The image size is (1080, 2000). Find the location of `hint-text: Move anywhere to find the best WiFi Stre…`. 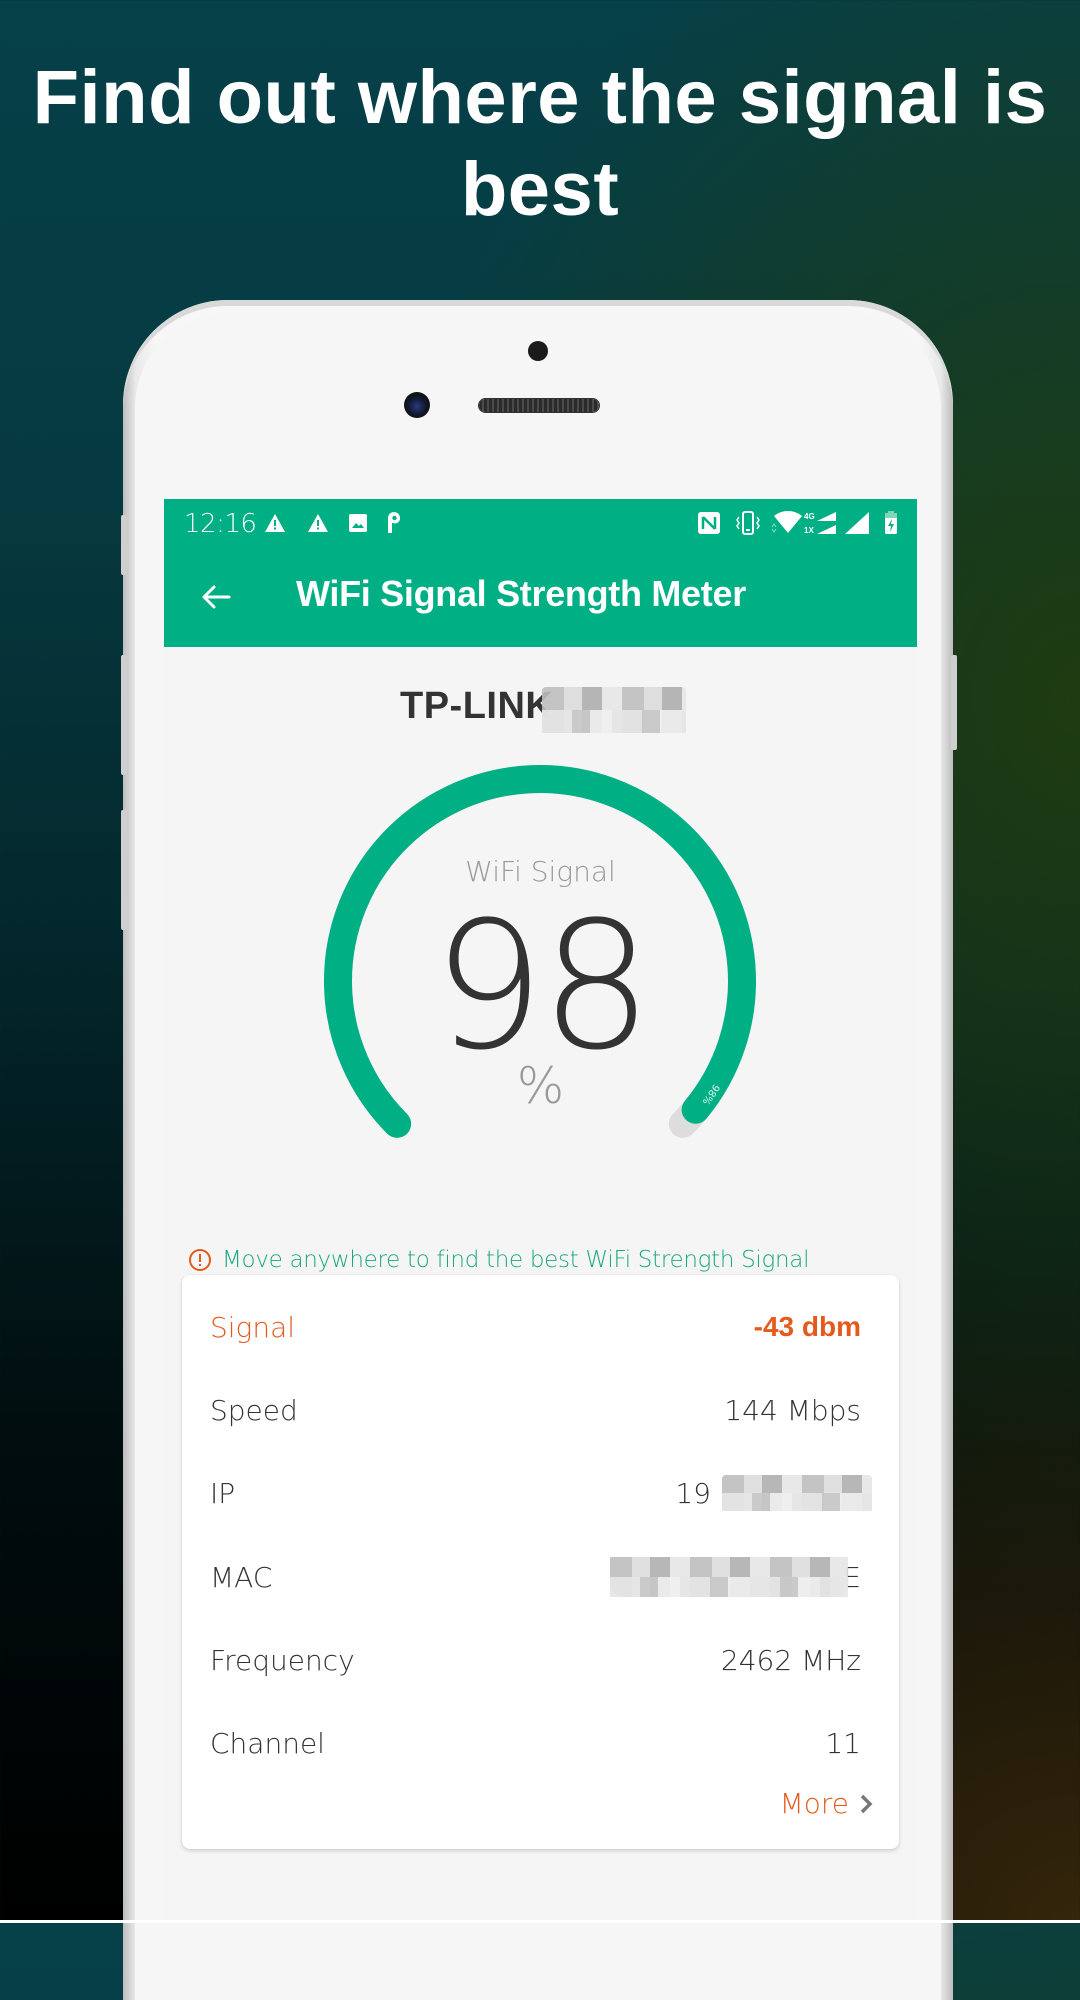

hint-text: Move anywhere to find the best WiFi Stre… is located at coordinates (516, 1260).